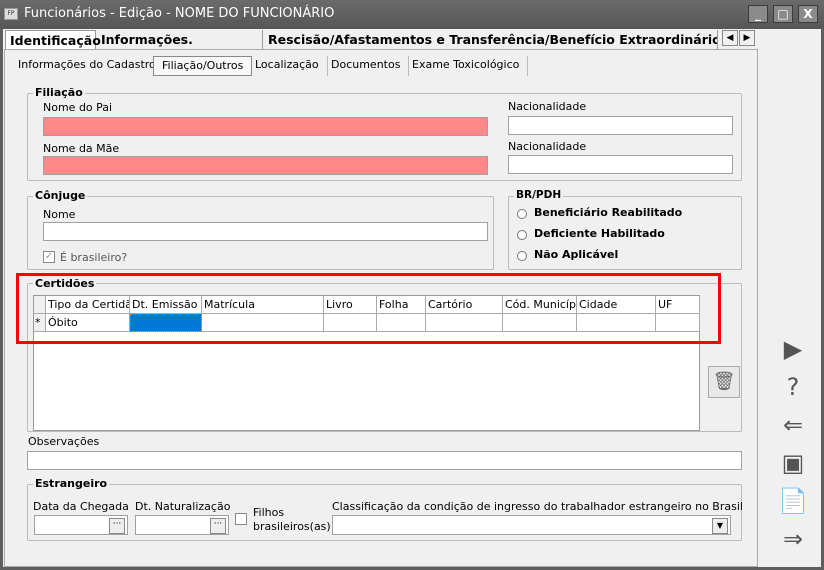 The height and width of the screenshot is (570, 824). What do you see at coordinates (49, 257) in the screenshot?
I see `brasileiro-checkbox: ✓` at bounding box center [49, 257].